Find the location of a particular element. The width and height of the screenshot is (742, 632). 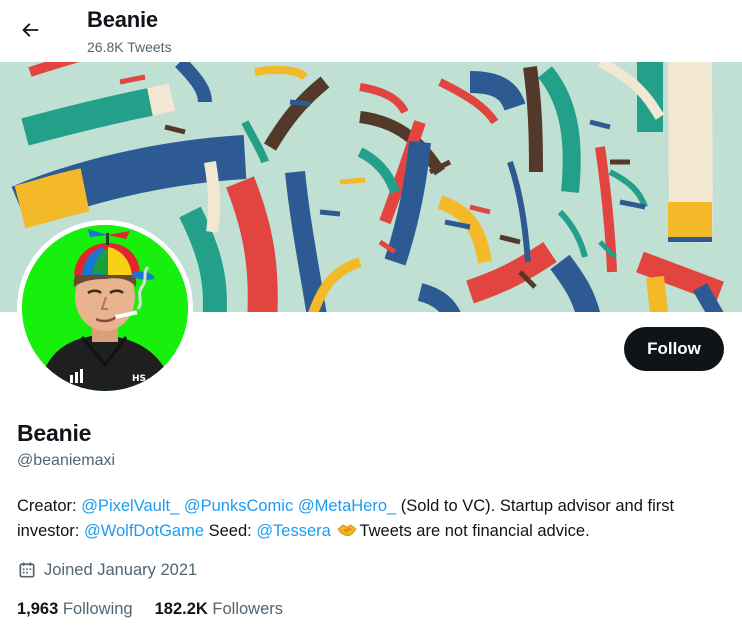

avatar-image: HS is located at coordinates (105, 308).